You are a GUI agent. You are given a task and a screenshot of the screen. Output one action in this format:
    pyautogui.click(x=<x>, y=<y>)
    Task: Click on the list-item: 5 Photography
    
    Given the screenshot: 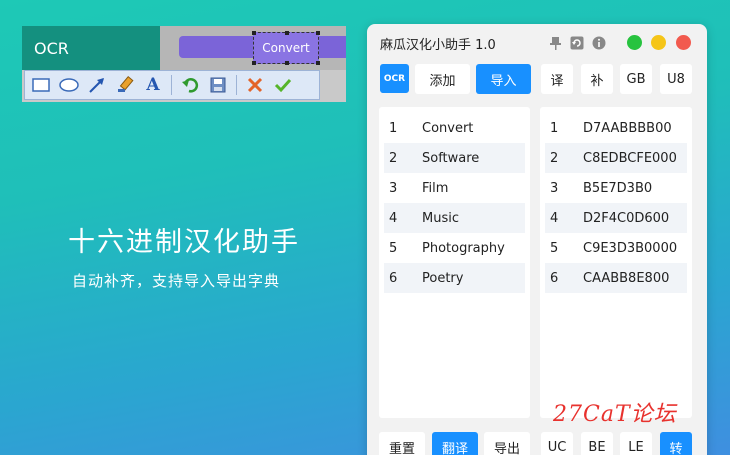 What is the action you would take?
    pyautogui.click(x=454, y=248)
    